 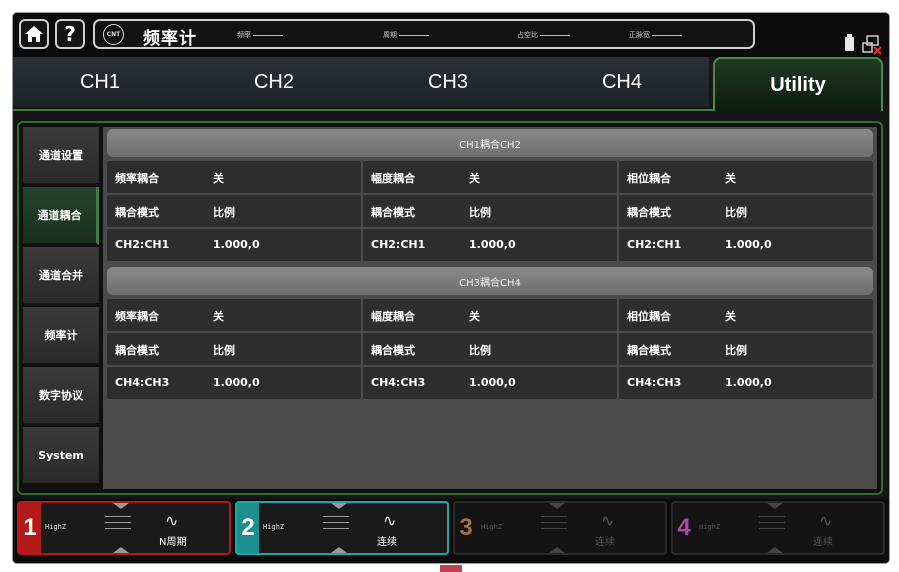 What do you see at coordinates (248, 528) in the screenshot?
I see `channel-number: 2` at bounding box center [248, 528].